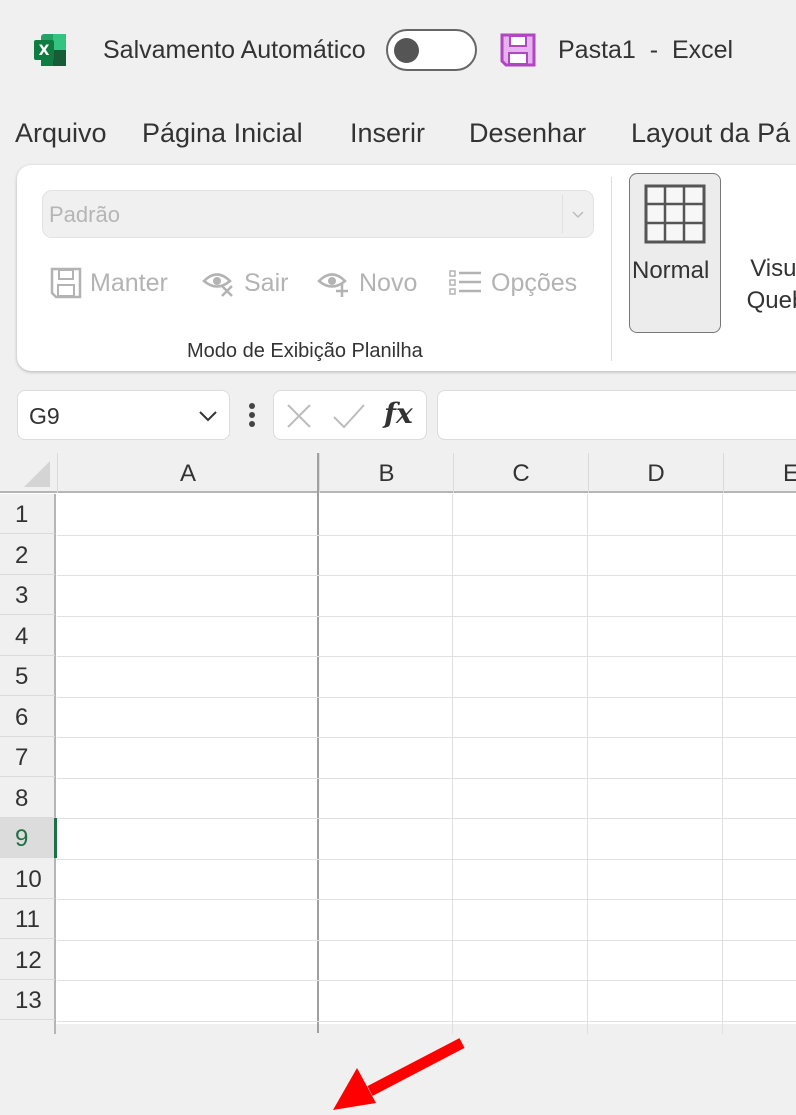 This screenshot has width=796, height=1115. Describe the element at coordinates (388, 282) in the screenshot. I see `new-view-label: Novo` at that location.